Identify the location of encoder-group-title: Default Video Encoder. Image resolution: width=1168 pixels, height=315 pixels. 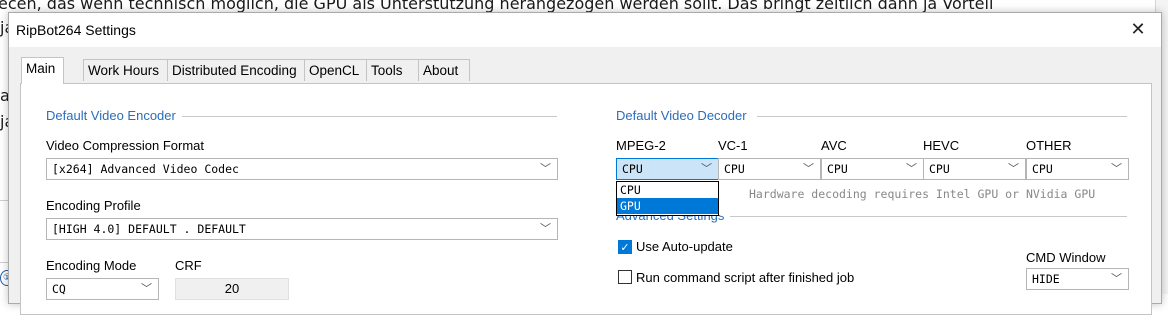
(114, 115).